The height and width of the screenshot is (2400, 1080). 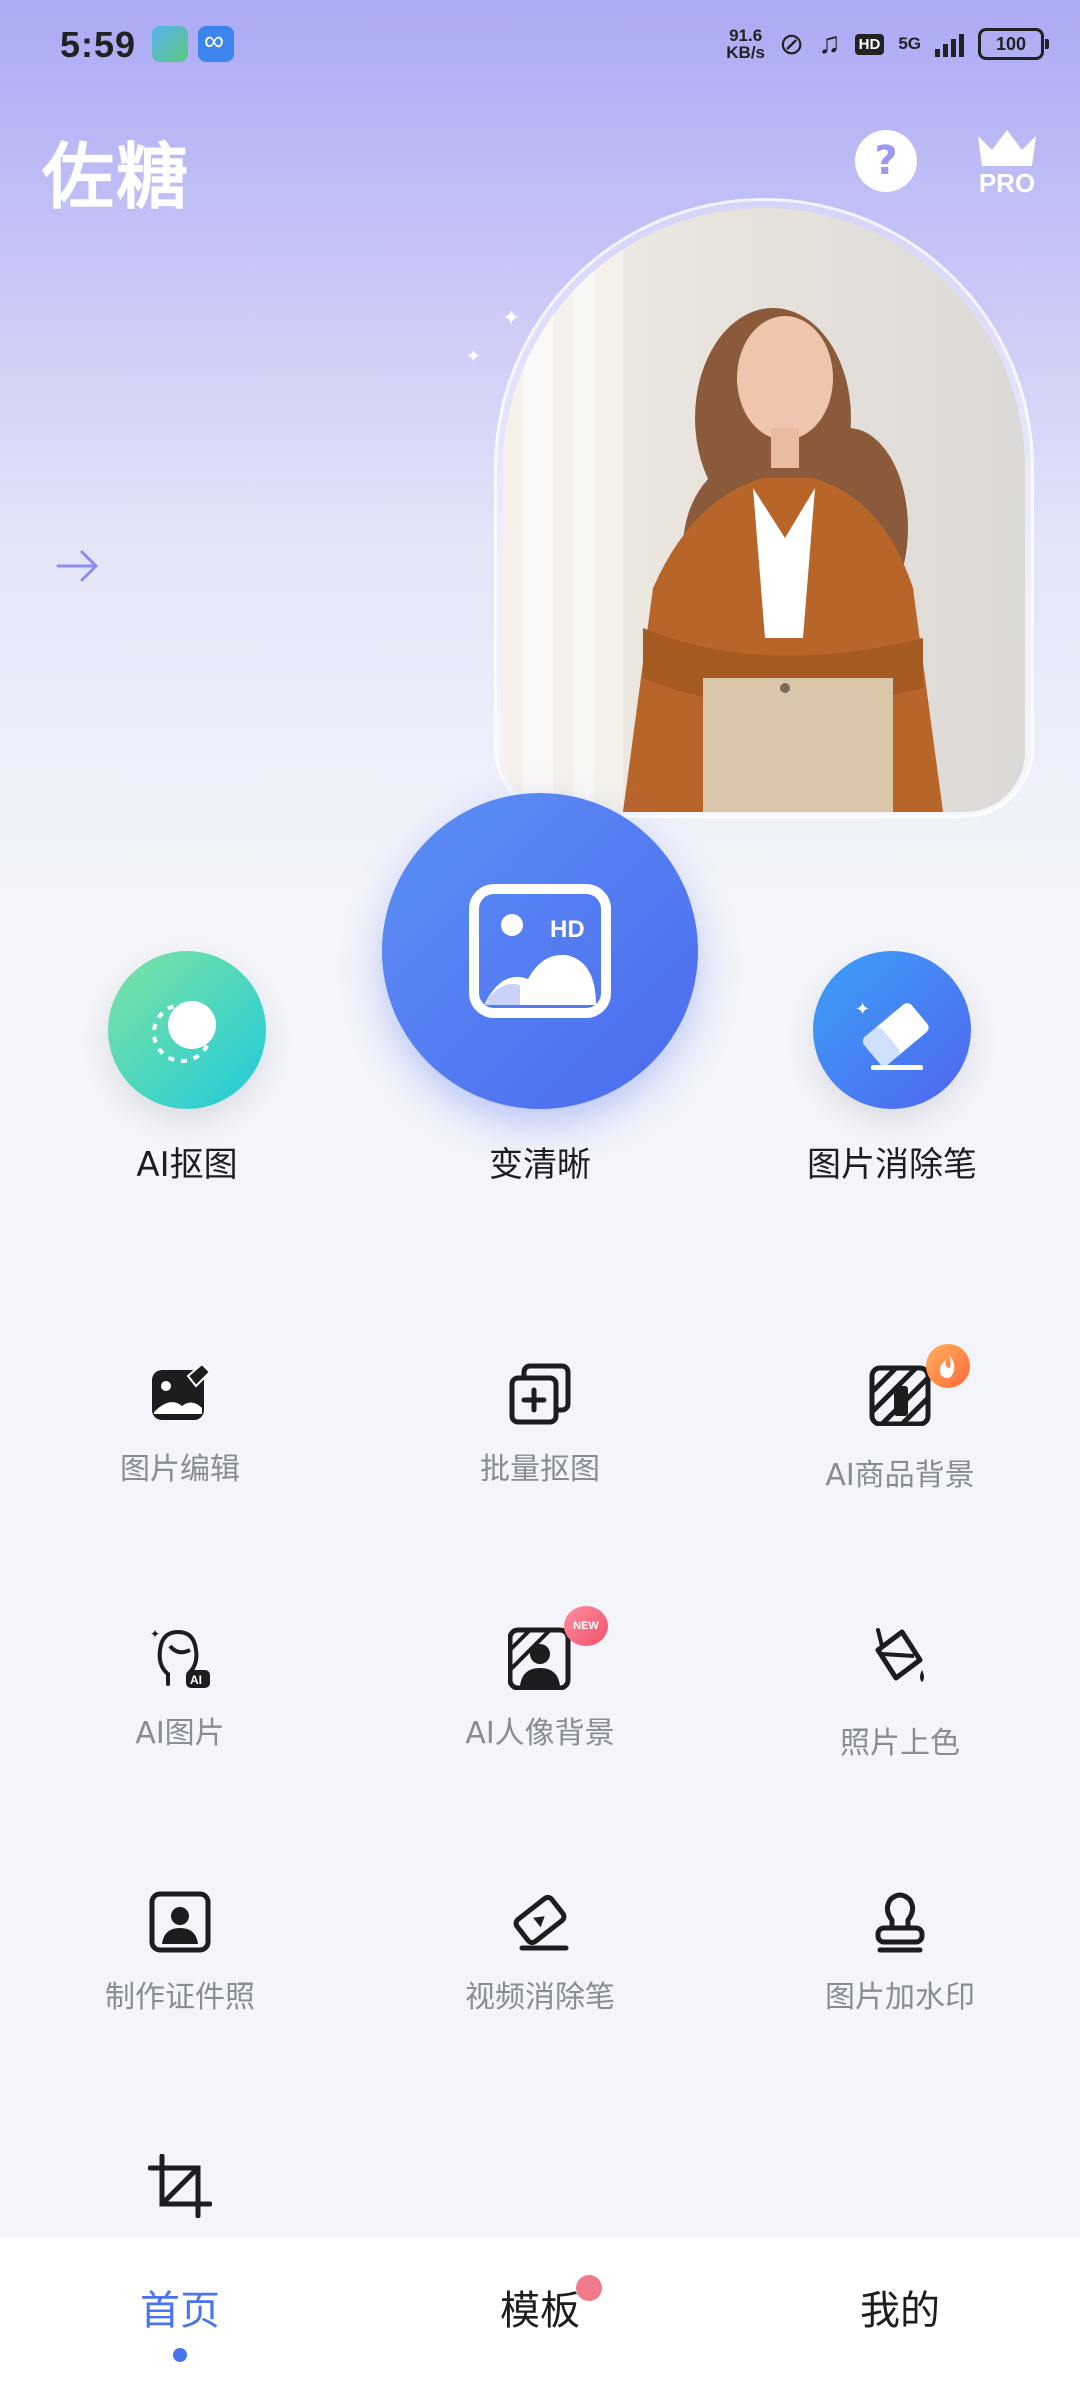 What do you see at coordinates (180, 1733) in the screenshot?
I see `tool-label: AI图片` at bounding box center [180, 1733].